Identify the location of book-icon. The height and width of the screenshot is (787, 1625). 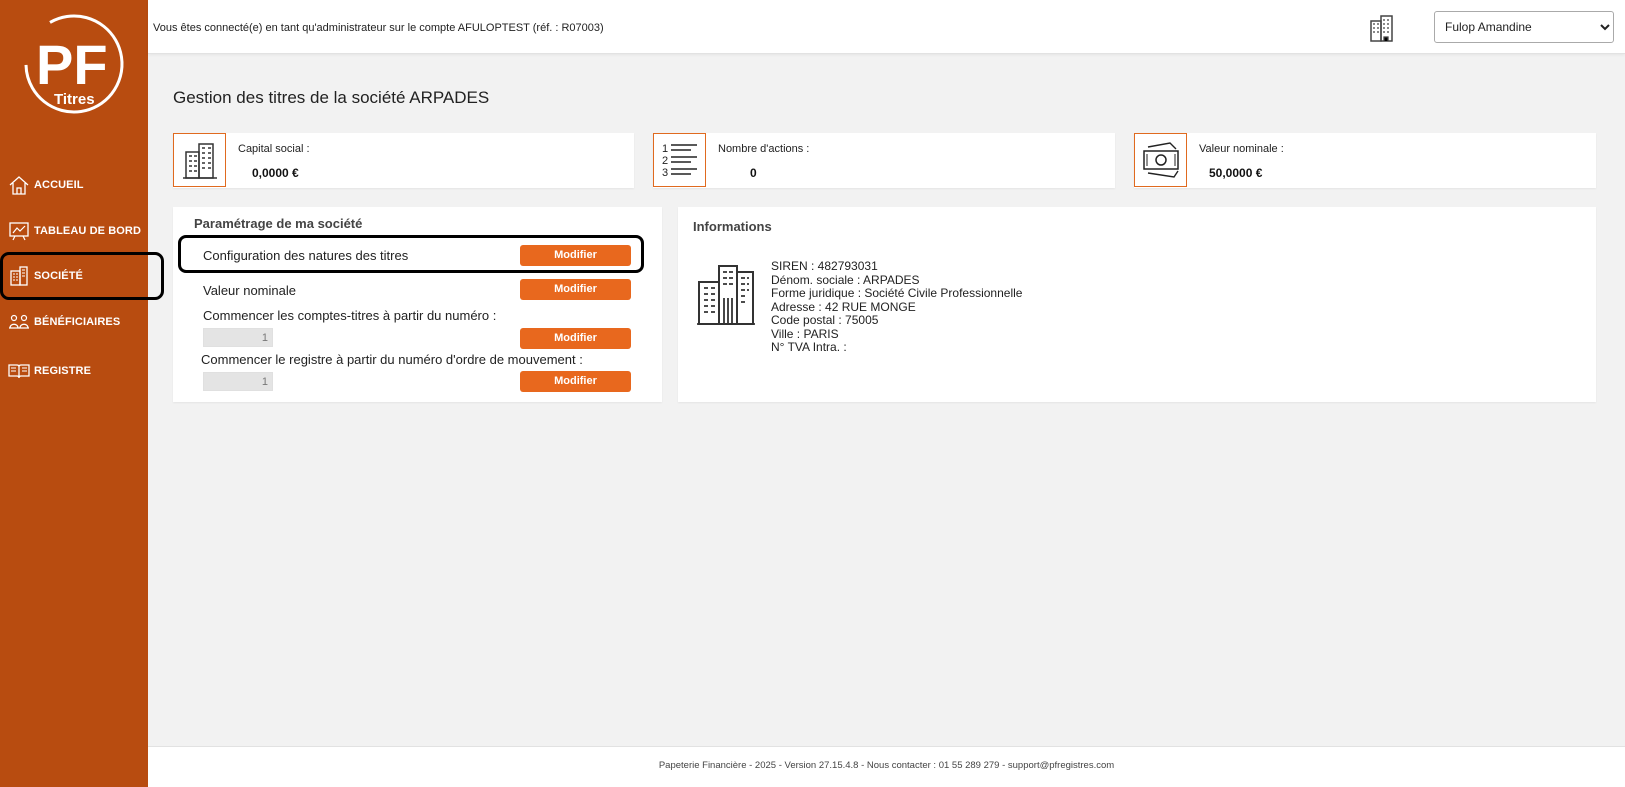
(19, 371).